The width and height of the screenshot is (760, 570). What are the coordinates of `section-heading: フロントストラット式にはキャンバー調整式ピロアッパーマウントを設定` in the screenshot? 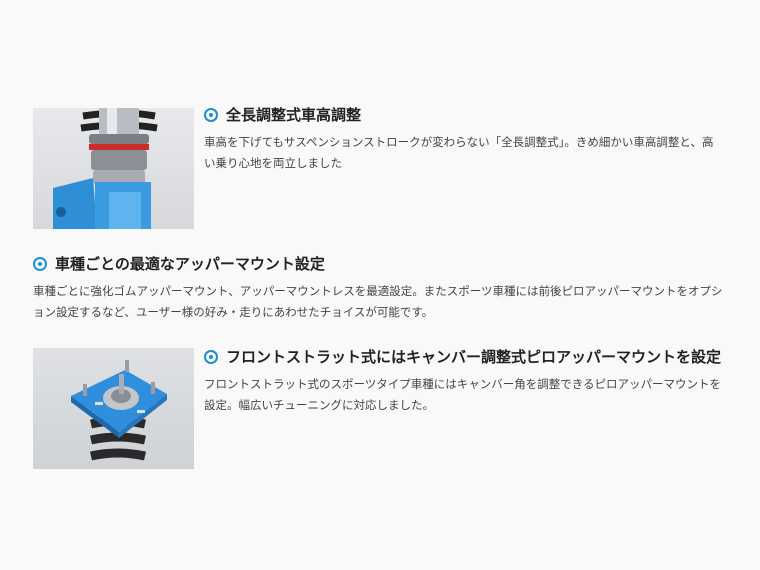 It's located at (464, 357).